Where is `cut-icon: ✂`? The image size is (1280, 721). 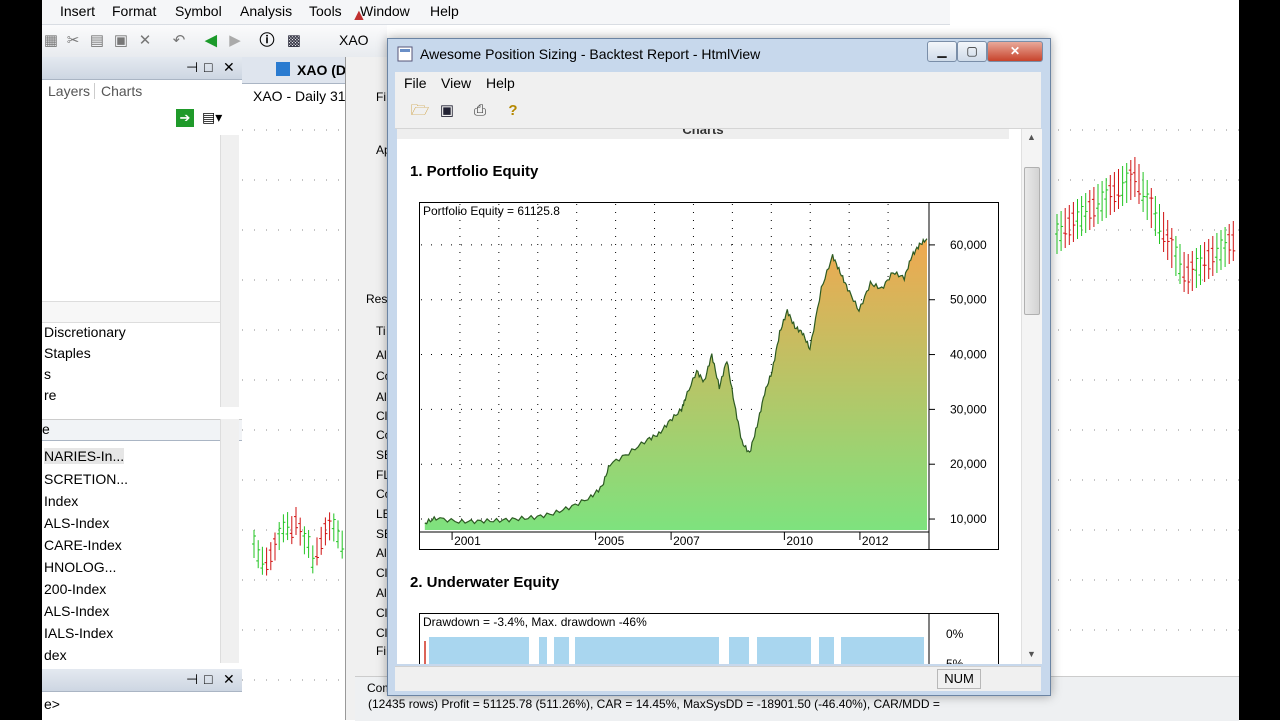
cut-icon: ✂ is located at coordinates (73, 41).